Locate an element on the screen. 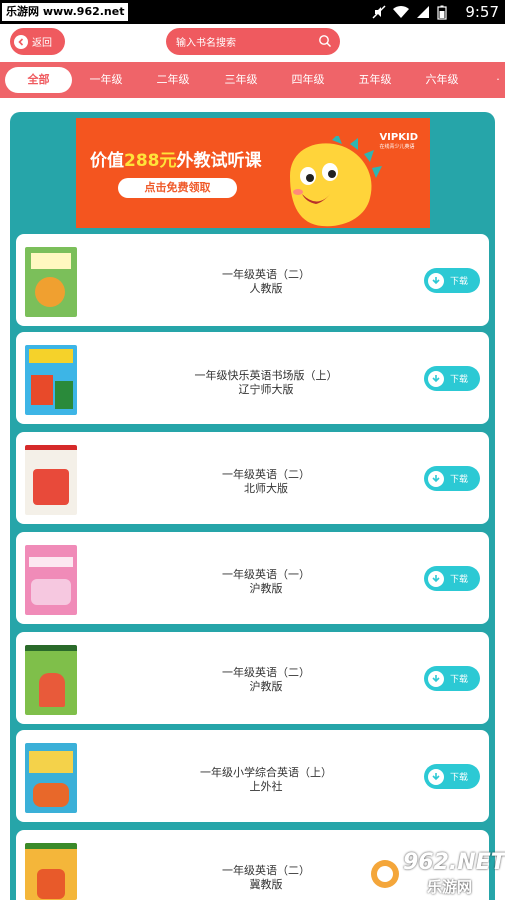  search-icon is located at coordinates (325, 41).